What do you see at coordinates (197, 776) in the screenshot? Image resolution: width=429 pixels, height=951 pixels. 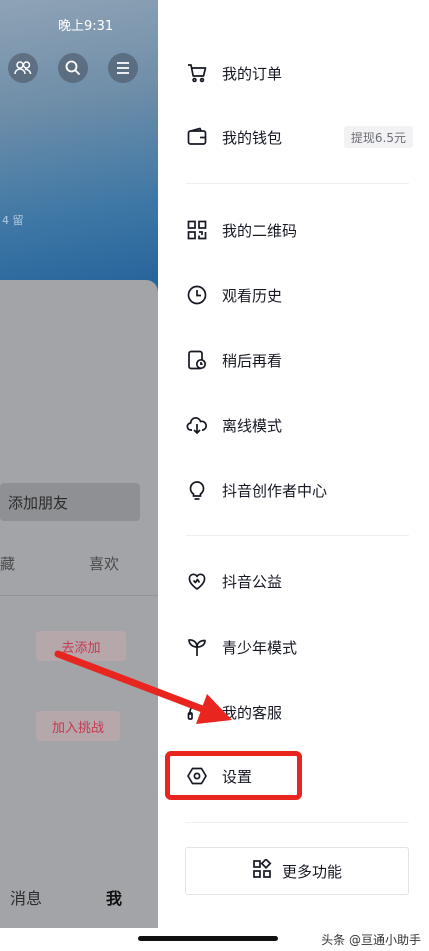 I see `settings-hexagon-icon` at bounding box center [197, 776].